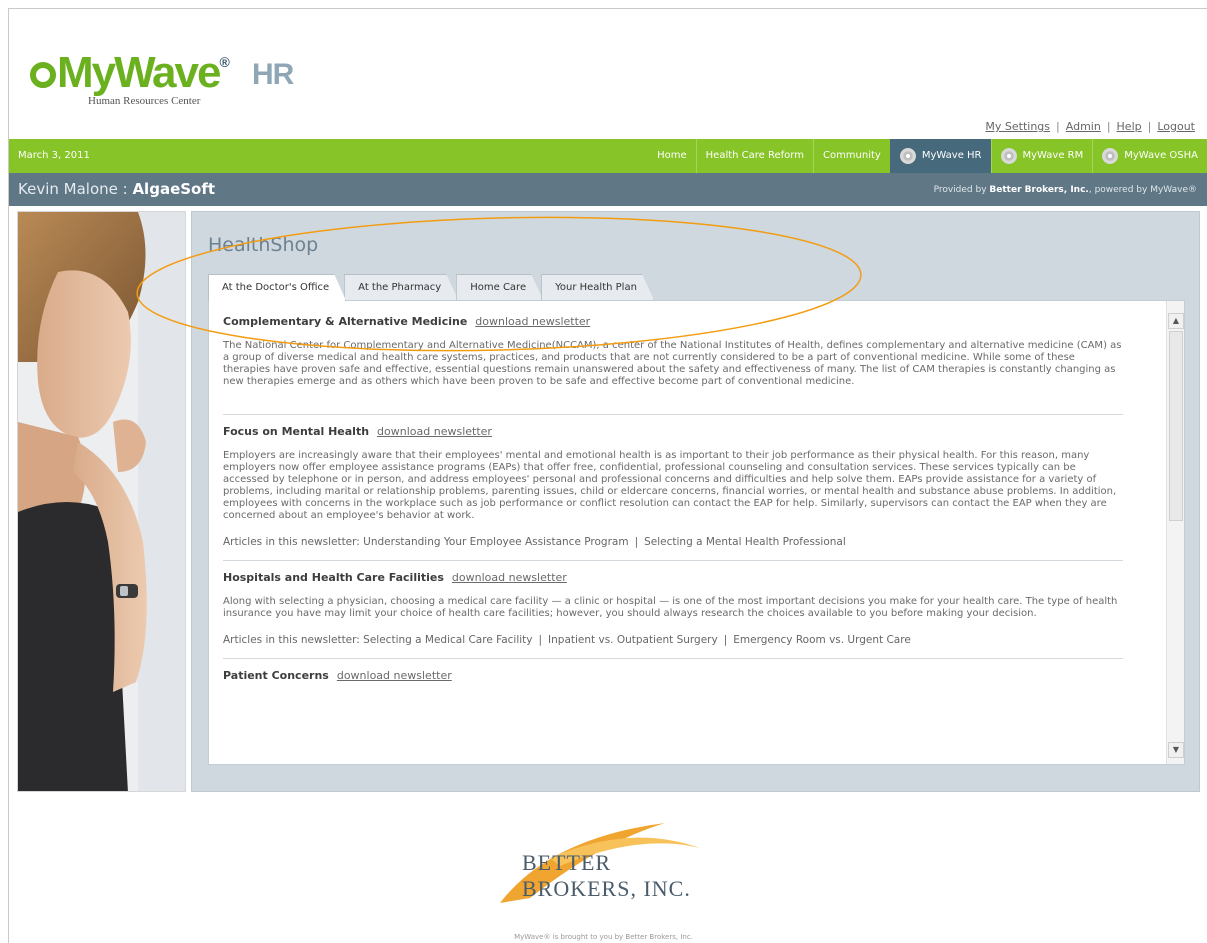  What do you see at coordinates (673, 687) in the screenshot?
I see `newsletter-section: Patient Concerns download newsletter` at bounding box center [673, 687].